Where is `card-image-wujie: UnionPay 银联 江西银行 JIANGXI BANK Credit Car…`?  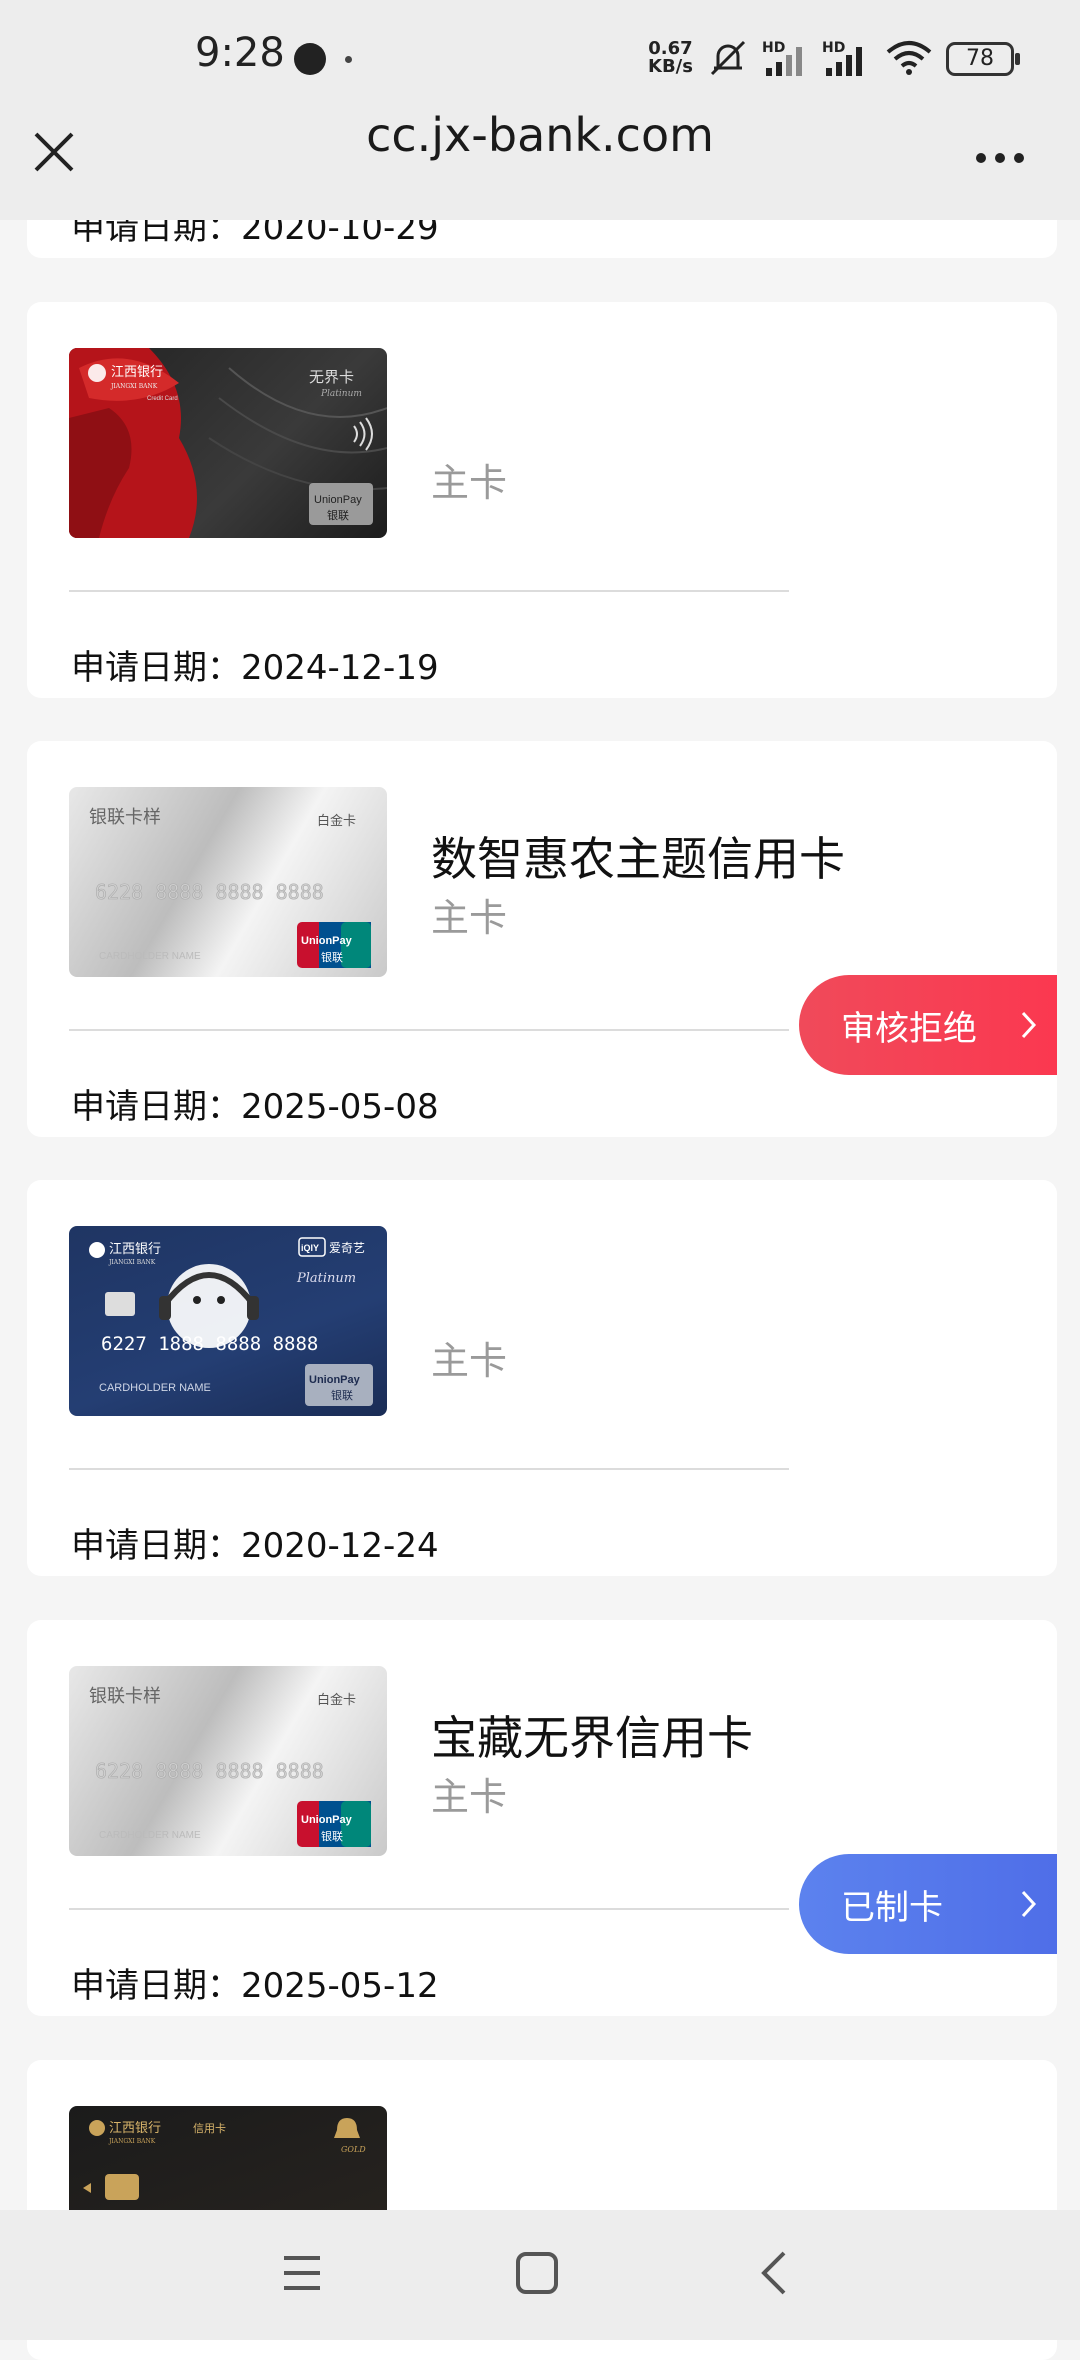 card-image-wujie: UnionPay 银联 江西银行 JIANGXI BANK Credit Car… is located at coordinates (228, 443).